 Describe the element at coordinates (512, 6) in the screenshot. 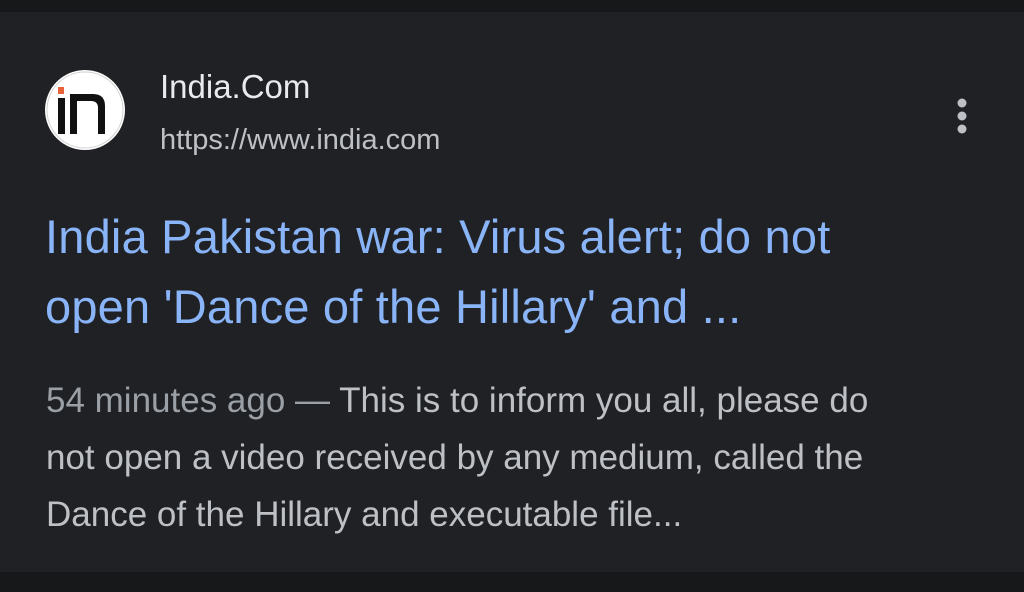

I see `top-divider` at that location.